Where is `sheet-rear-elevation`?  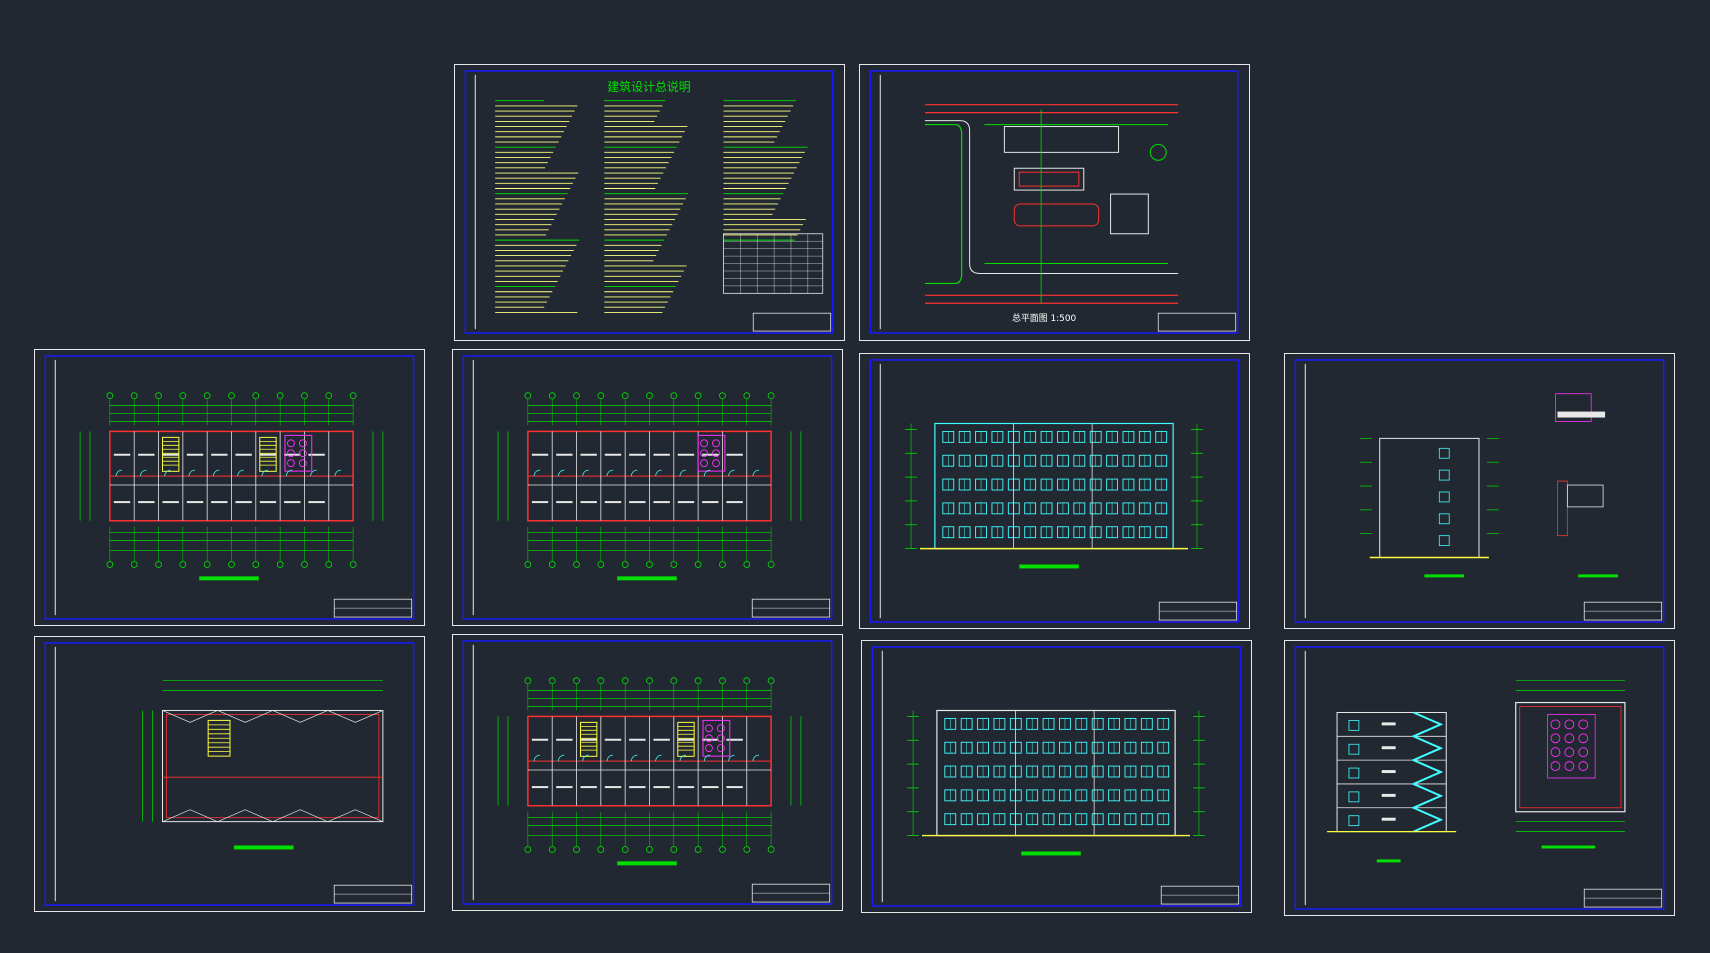
sheet-rear-elevation is located at coordinates (1056, 776).